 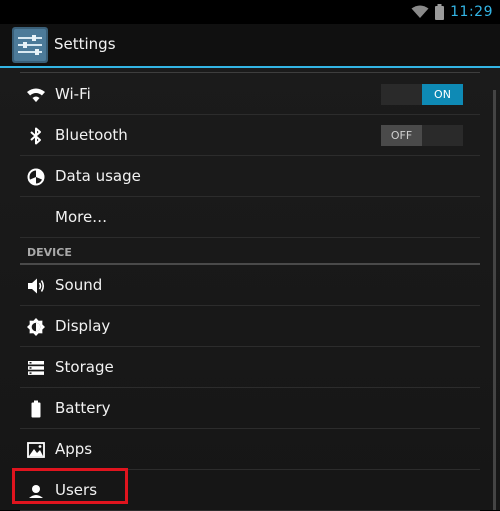 What do you see at coordinates (420, 11) in the screenshot?
I see `wifi-signal-icon` at bounding box center [420, 11].